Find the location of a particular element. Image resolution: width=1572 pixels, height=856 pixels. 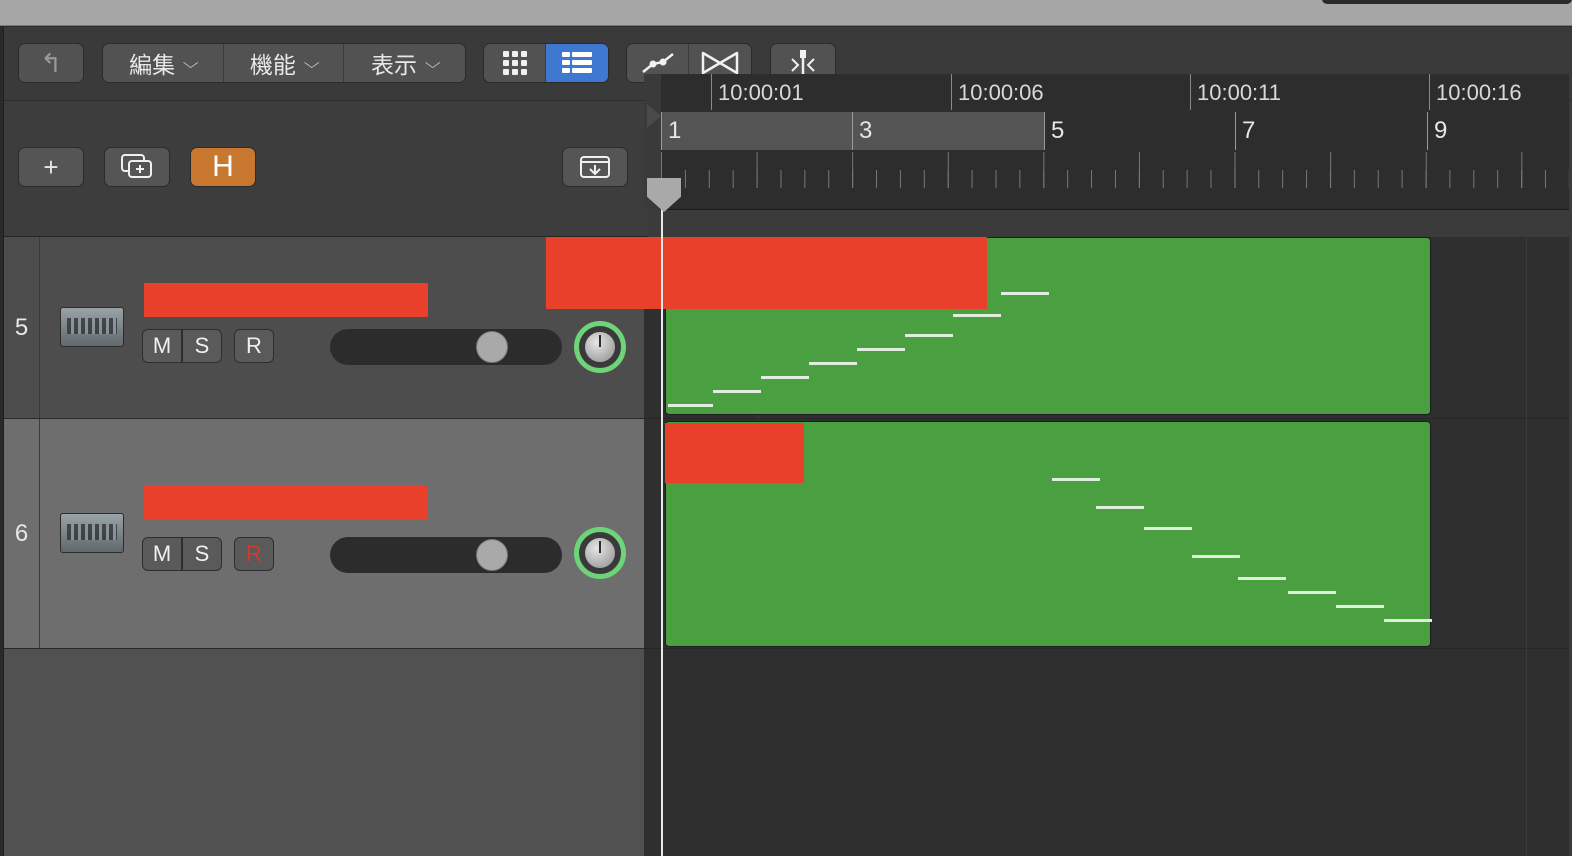

plus-icon: + is located at coordinates (51, 166).